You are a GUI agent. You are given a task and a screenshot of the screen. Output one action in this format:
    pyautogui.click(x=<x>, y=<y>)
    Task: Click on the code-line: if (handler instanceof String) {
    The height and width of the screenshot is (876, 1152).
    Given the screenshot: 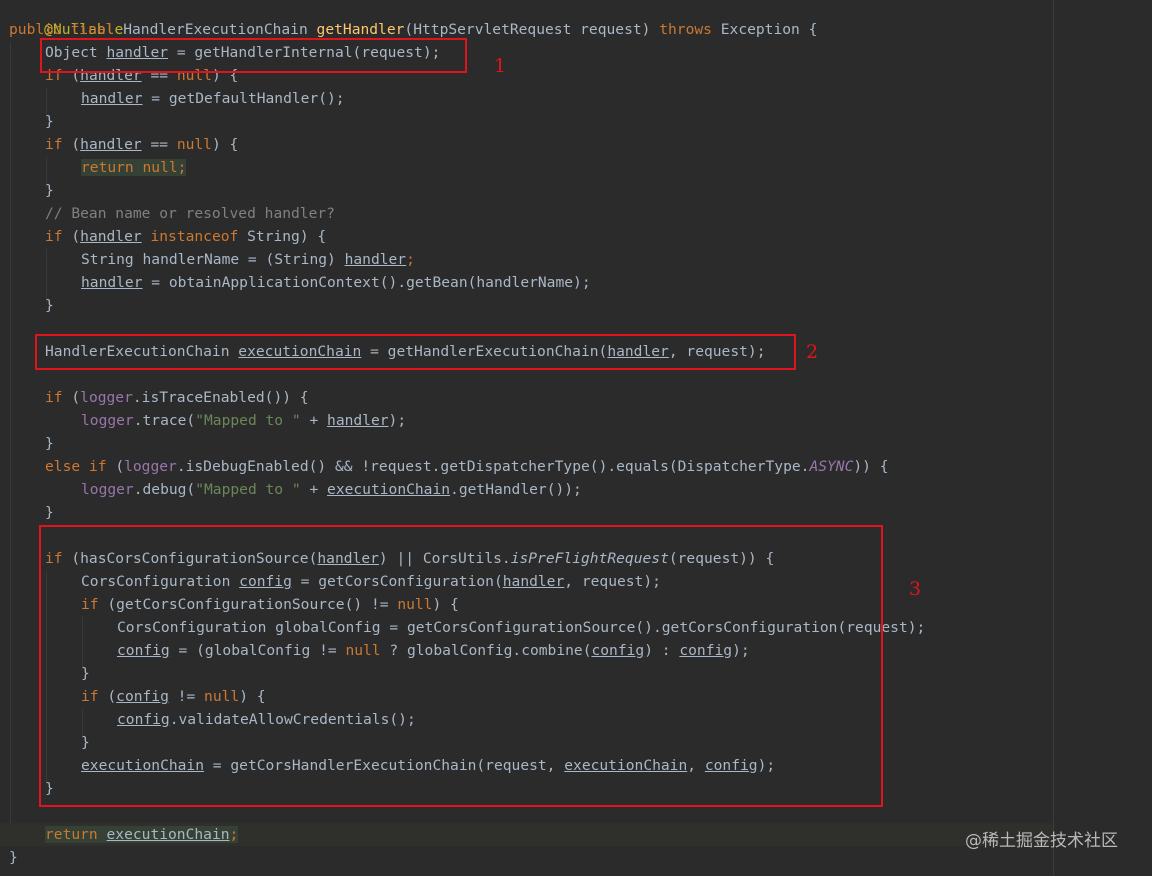 What is the action you would take?
    pyautogui.click(x=185, y=236)
    